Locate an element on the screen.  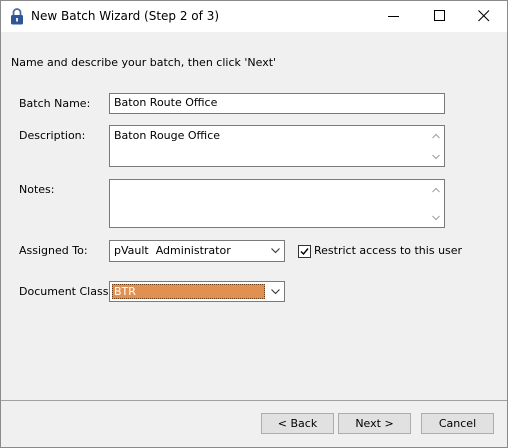
document-class-label: Document Class: is located at coordinates (66, 291).